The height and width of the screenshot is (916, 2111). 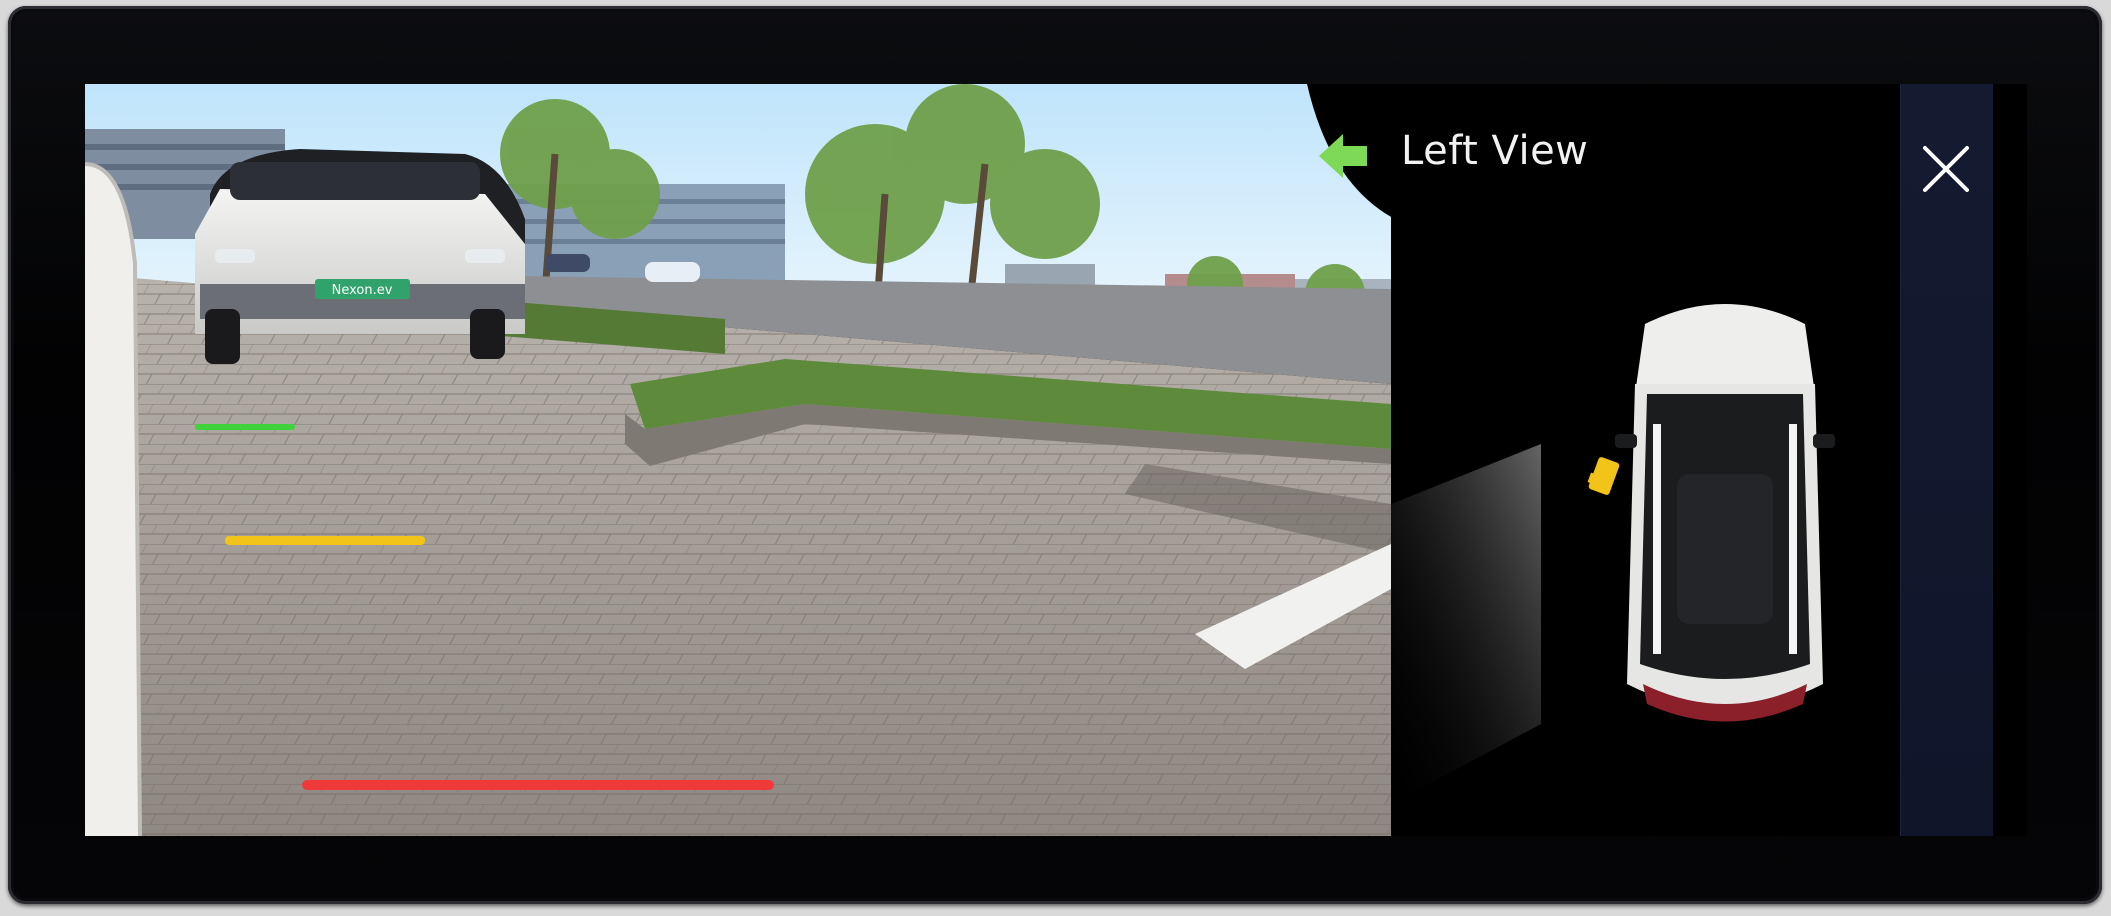 What do you see at coordinates (1711, 513) in the screenshot?
I see `vehicle-top-view` at bounding box center [1711, 513].